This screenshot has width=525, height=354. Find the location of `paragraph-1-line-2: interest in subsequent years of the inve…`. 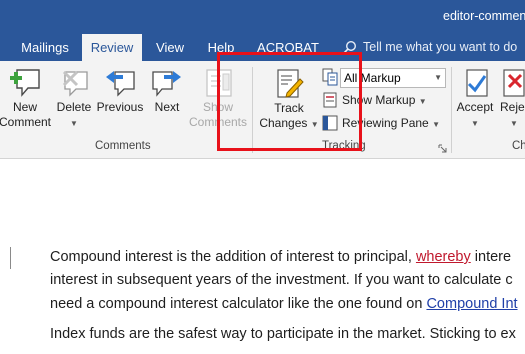

paragraph-1-line-2: interest in subsequent years of the inve… is located at coordinates (281, 280).